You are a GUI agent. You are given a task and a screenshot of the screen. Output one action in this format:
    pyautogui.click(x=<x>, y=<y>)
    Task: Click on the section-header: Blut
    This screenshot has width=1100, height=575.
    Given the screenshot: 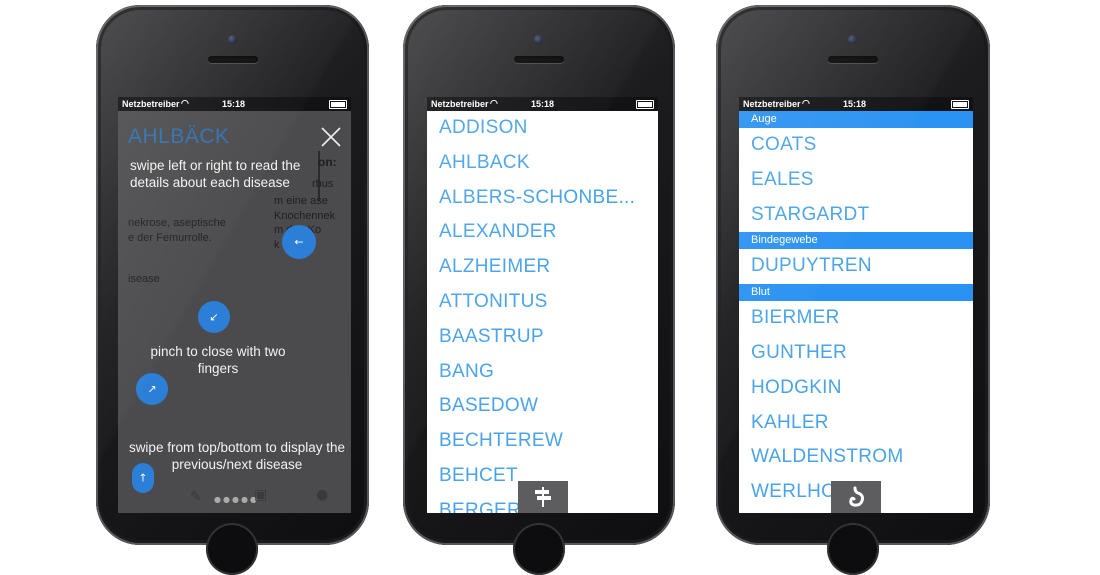 What is the action you would take?
    pyautogui.click(x=856, y=293)
    